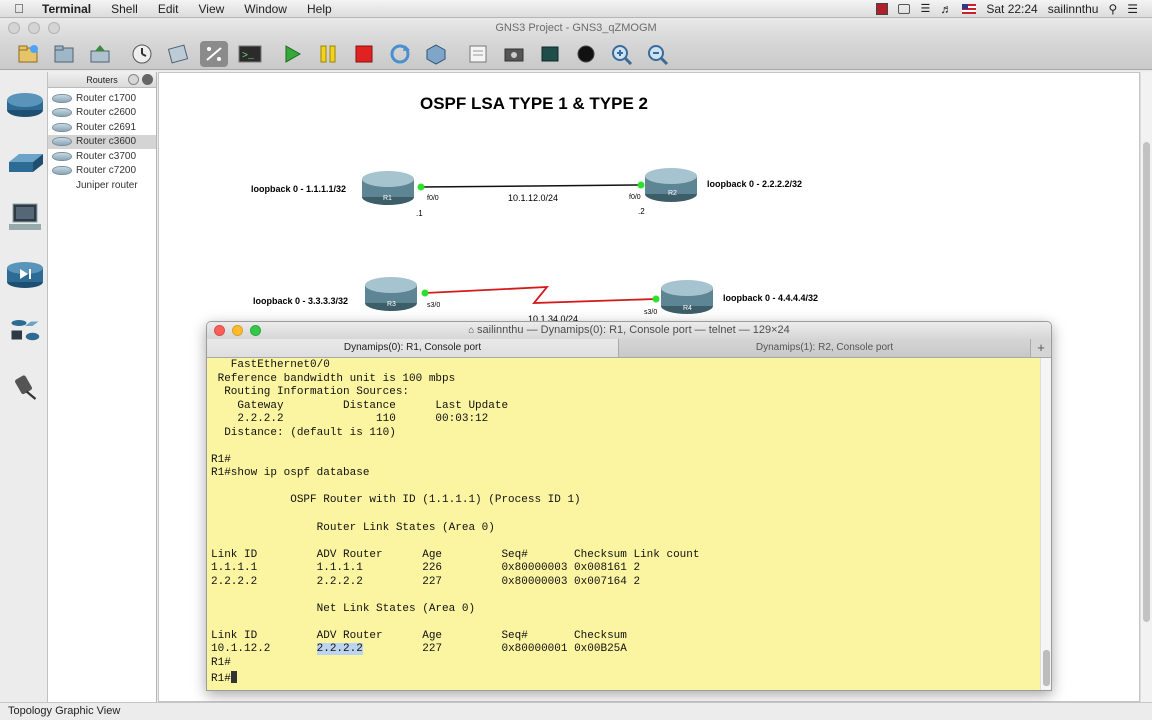 The image size is (1152, 720). What do you see at coordinates (433, 305) in the screenshot?
I see `r3-port-label: s3/0` at bounding box center [433, 305].